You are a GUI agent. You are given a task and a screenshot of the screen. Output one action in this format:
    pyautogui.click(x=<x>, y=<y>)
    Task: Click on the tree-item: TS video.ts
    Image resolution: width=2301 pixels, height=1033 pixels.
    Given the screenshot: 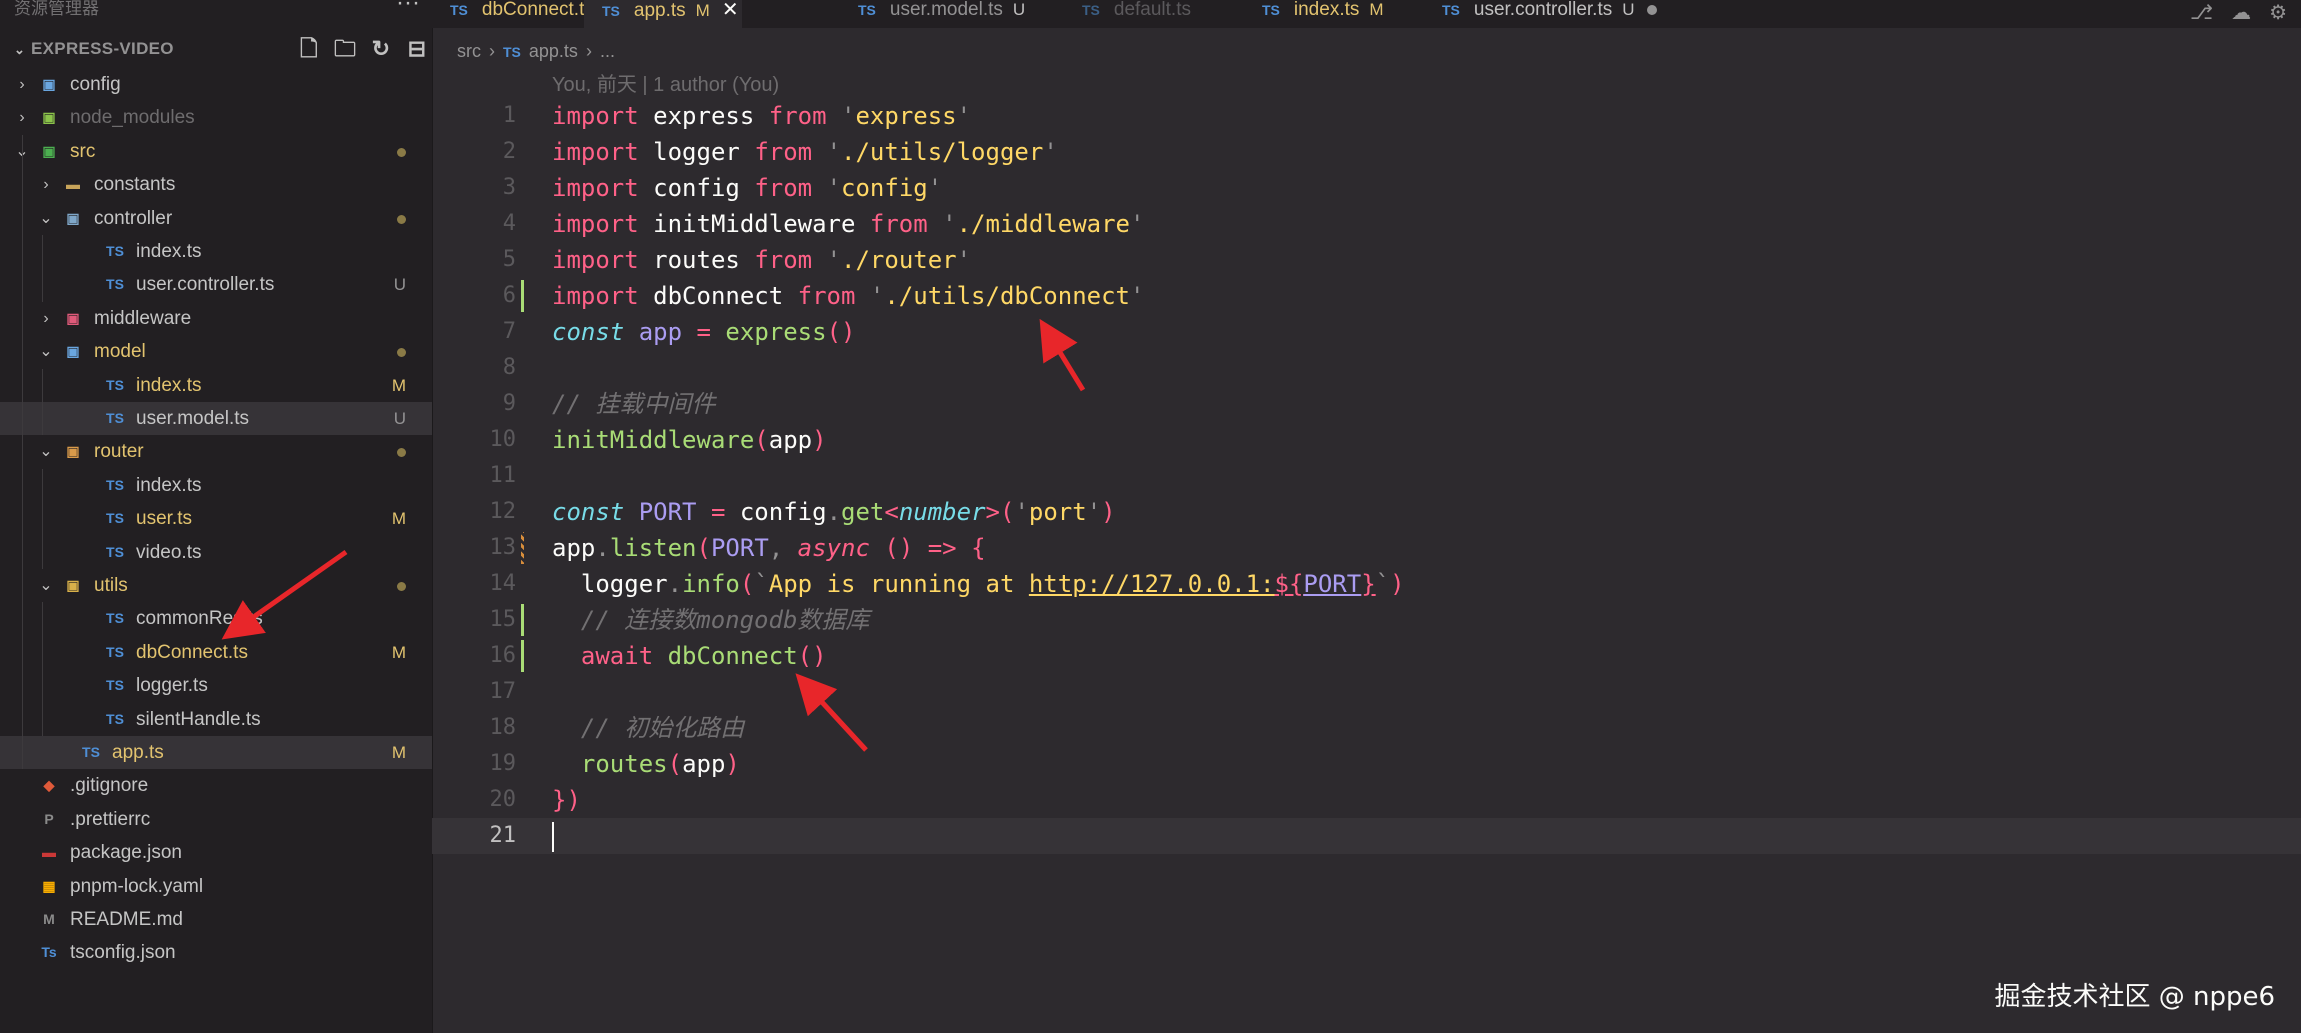 What is the action you would take?
    pyautogui.click(x=216, y=552)
    